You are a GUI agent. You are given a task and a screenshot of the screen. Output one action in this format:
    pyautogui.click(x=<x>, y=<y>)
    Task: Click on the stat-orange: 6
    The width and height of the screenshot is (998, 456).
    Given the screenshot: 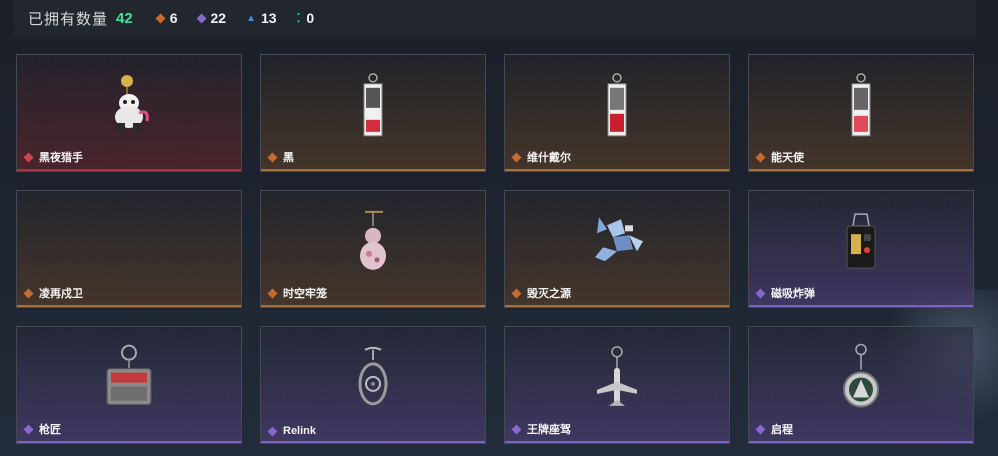 What is the action you would take?
    pyautogui.click(x=166, y=18)
    